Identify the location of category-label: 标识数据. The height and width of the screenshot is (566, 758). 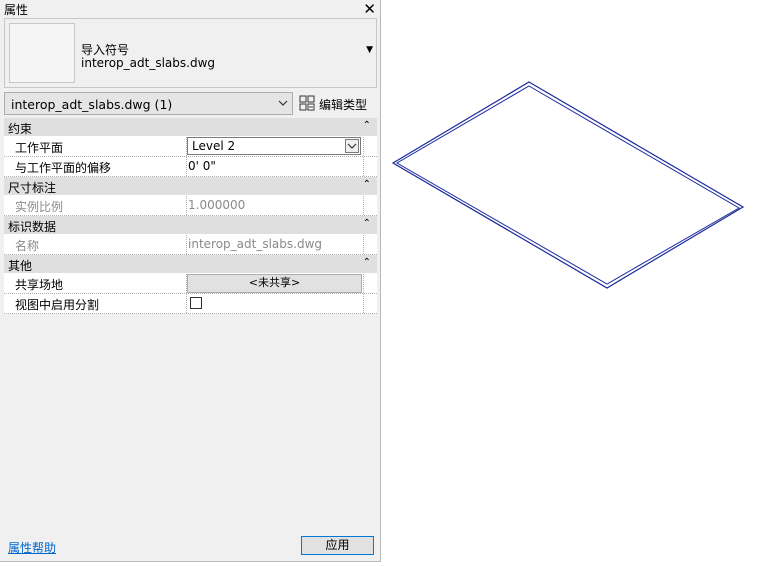
(32, 227).